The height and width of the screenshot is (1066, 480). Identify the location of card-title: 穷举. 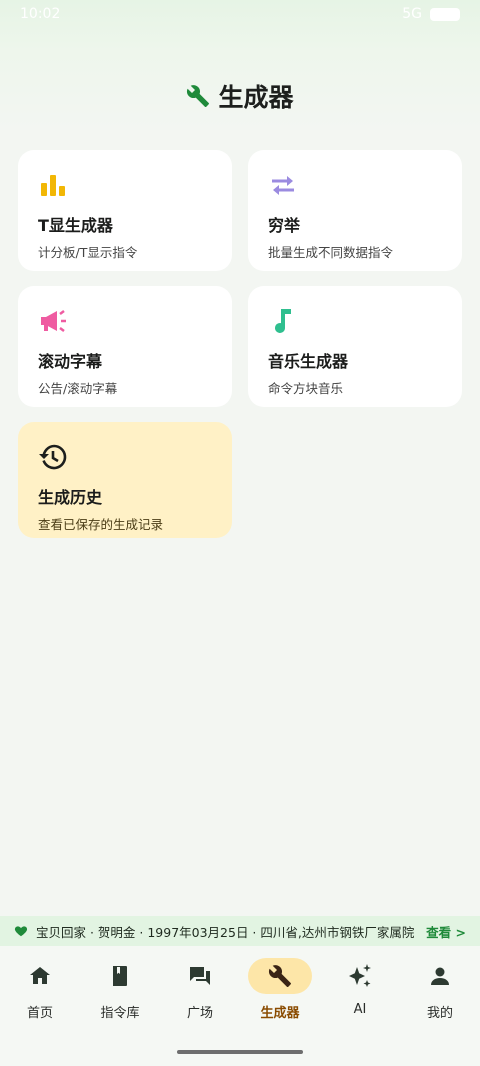
(284, 225).